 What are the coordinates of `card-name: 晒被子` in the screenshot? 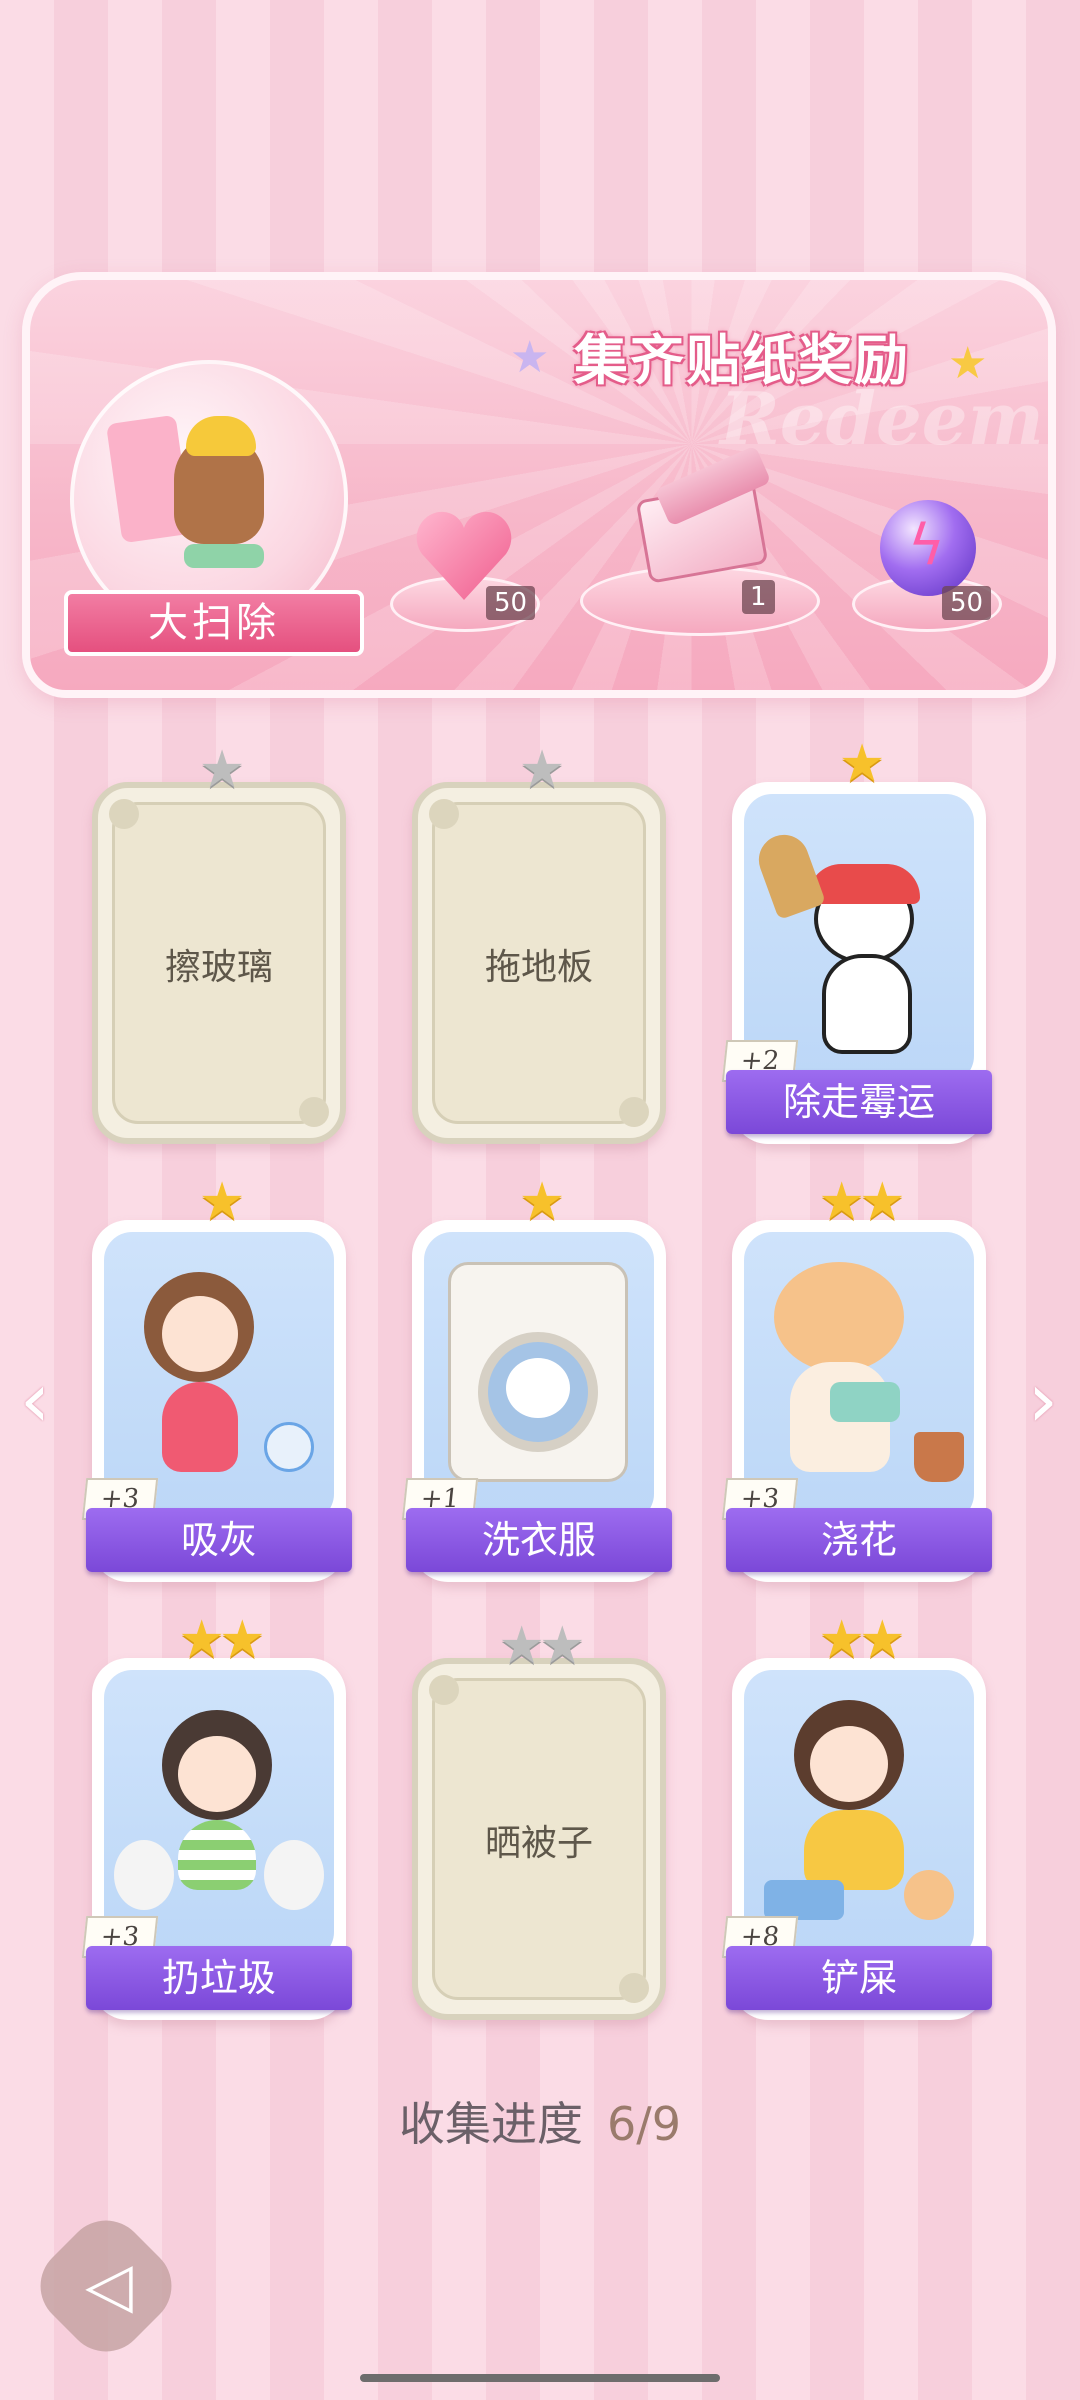 It's located at (538, 1843).